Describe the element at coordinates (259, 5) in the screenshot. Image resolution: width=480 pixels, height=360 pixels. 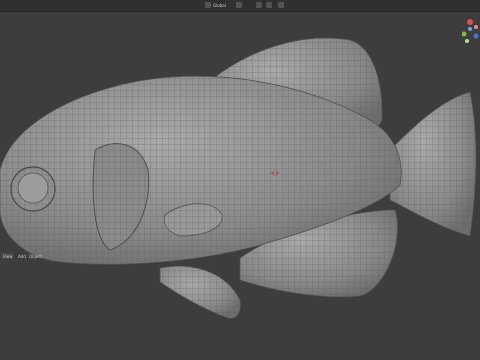
I see `snap-icon` at that location.